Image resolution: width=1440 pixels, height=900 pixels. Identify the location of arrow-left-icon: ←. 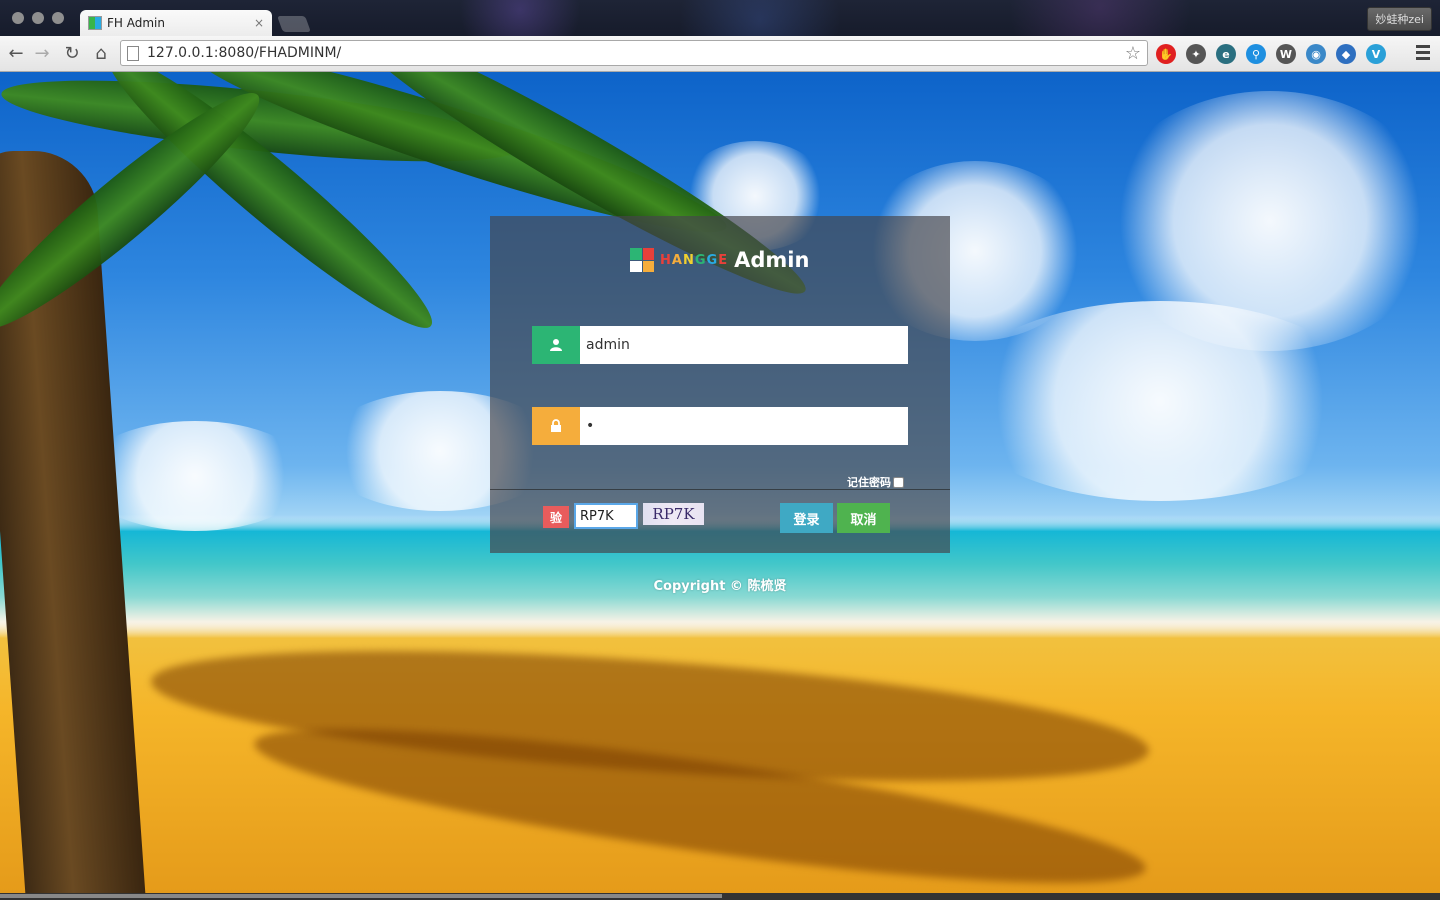
(16, 53).